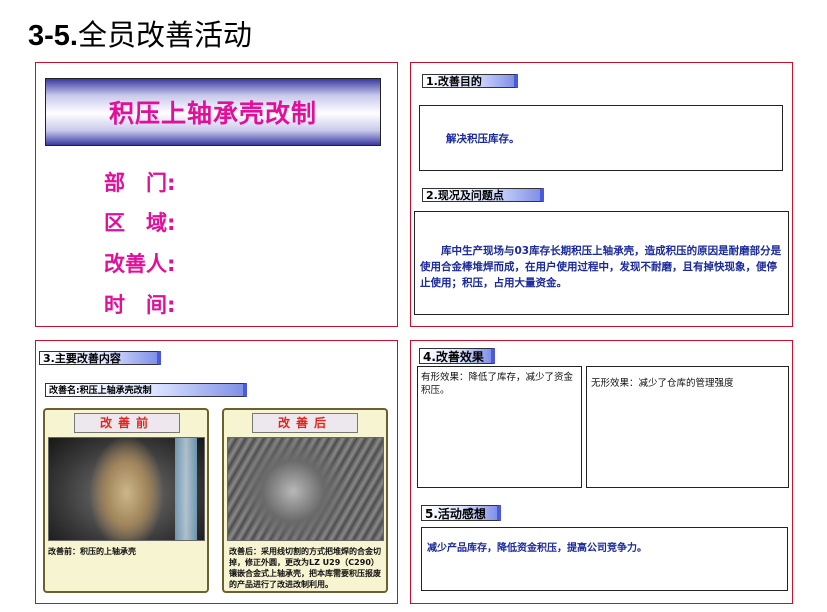 The width and height of the screenshot is (827, 612). I want to click on after-photo, so click(305, 489).